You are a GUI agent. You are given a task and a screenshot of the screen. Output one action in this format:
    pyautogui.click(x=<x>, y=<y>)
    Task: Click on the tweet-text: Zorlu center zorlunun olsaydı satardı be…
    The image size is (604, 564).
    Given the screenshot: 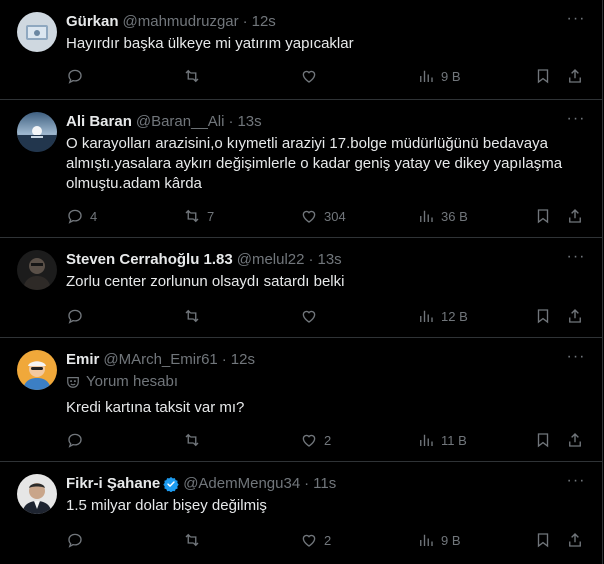 What is the action you would take?
    pyautogui.click(x=205, y=281)
    